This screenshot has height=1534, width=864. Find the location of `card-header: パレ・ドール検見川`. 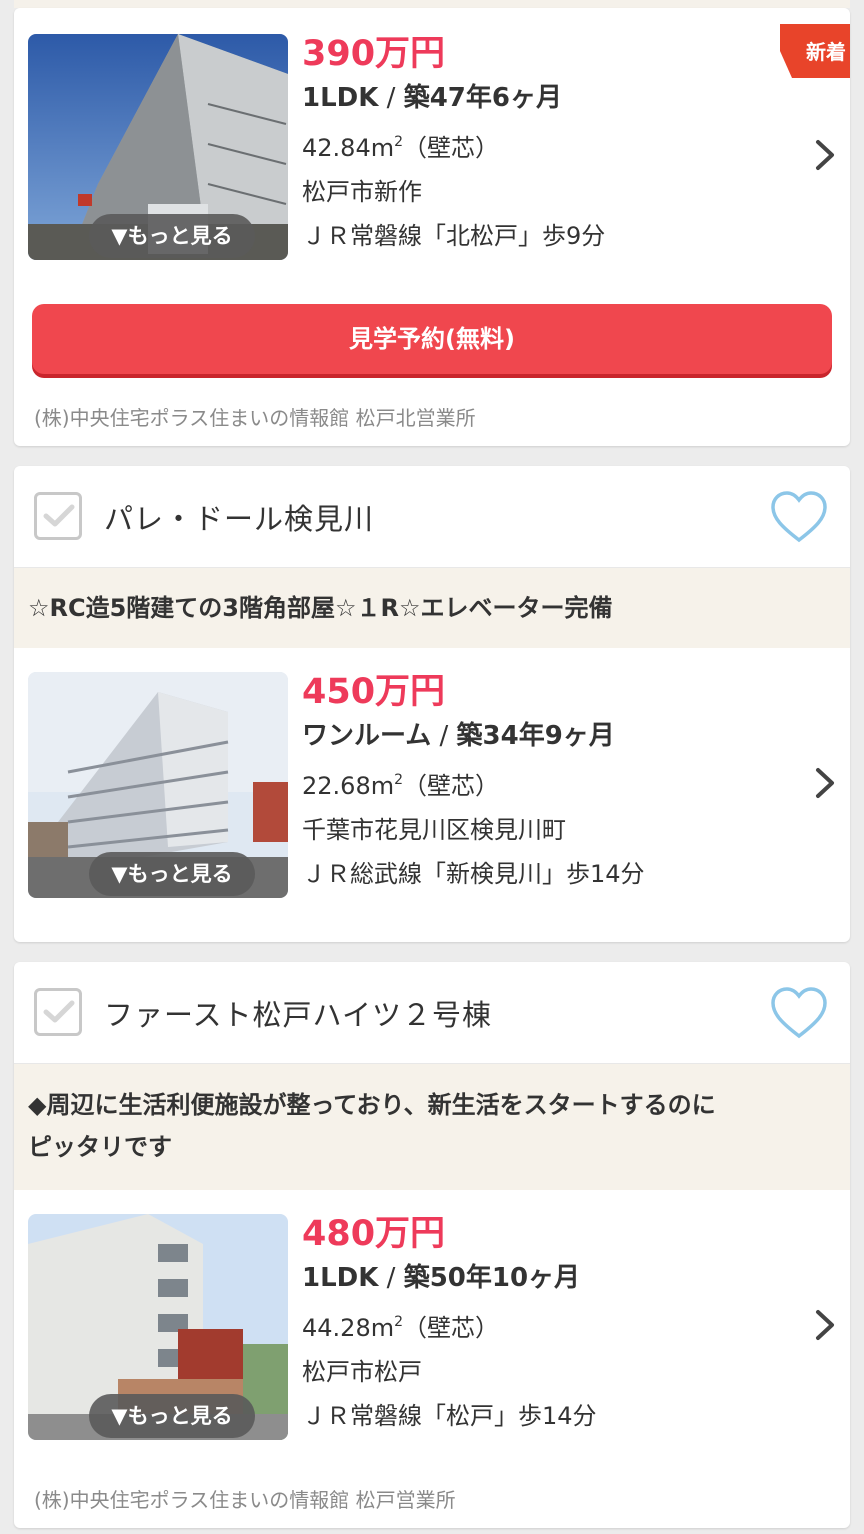

card-header: パレ・ドール検見川 is located at coordinates (432, 517).